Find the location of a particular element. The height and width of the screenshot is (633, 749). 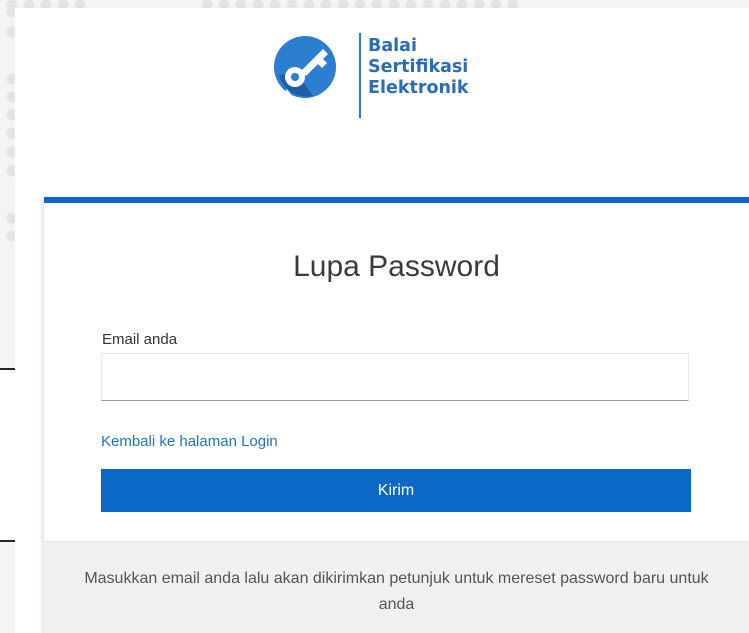

brand-name: Balai Sertifikasi Elektronik is located at coordinates (418, 67).